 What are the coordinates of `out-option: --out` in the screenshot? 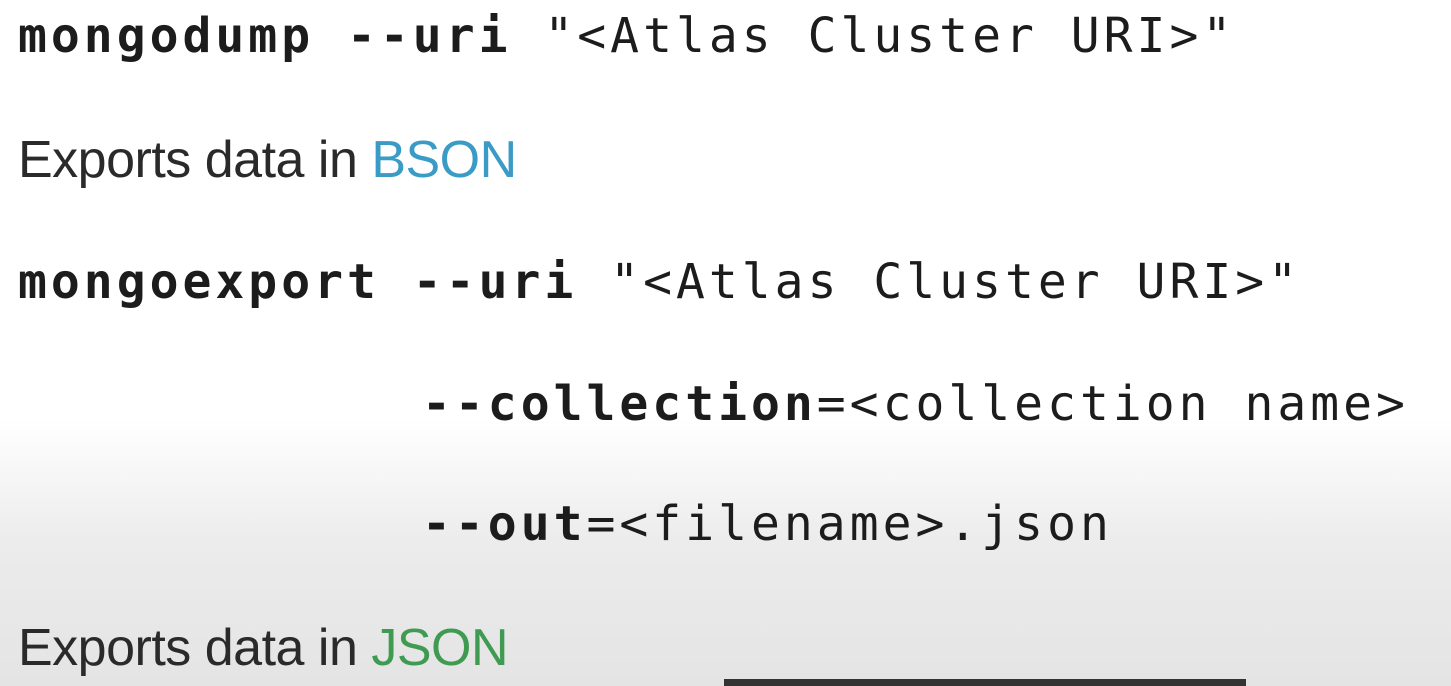 It's located at (504, 524).